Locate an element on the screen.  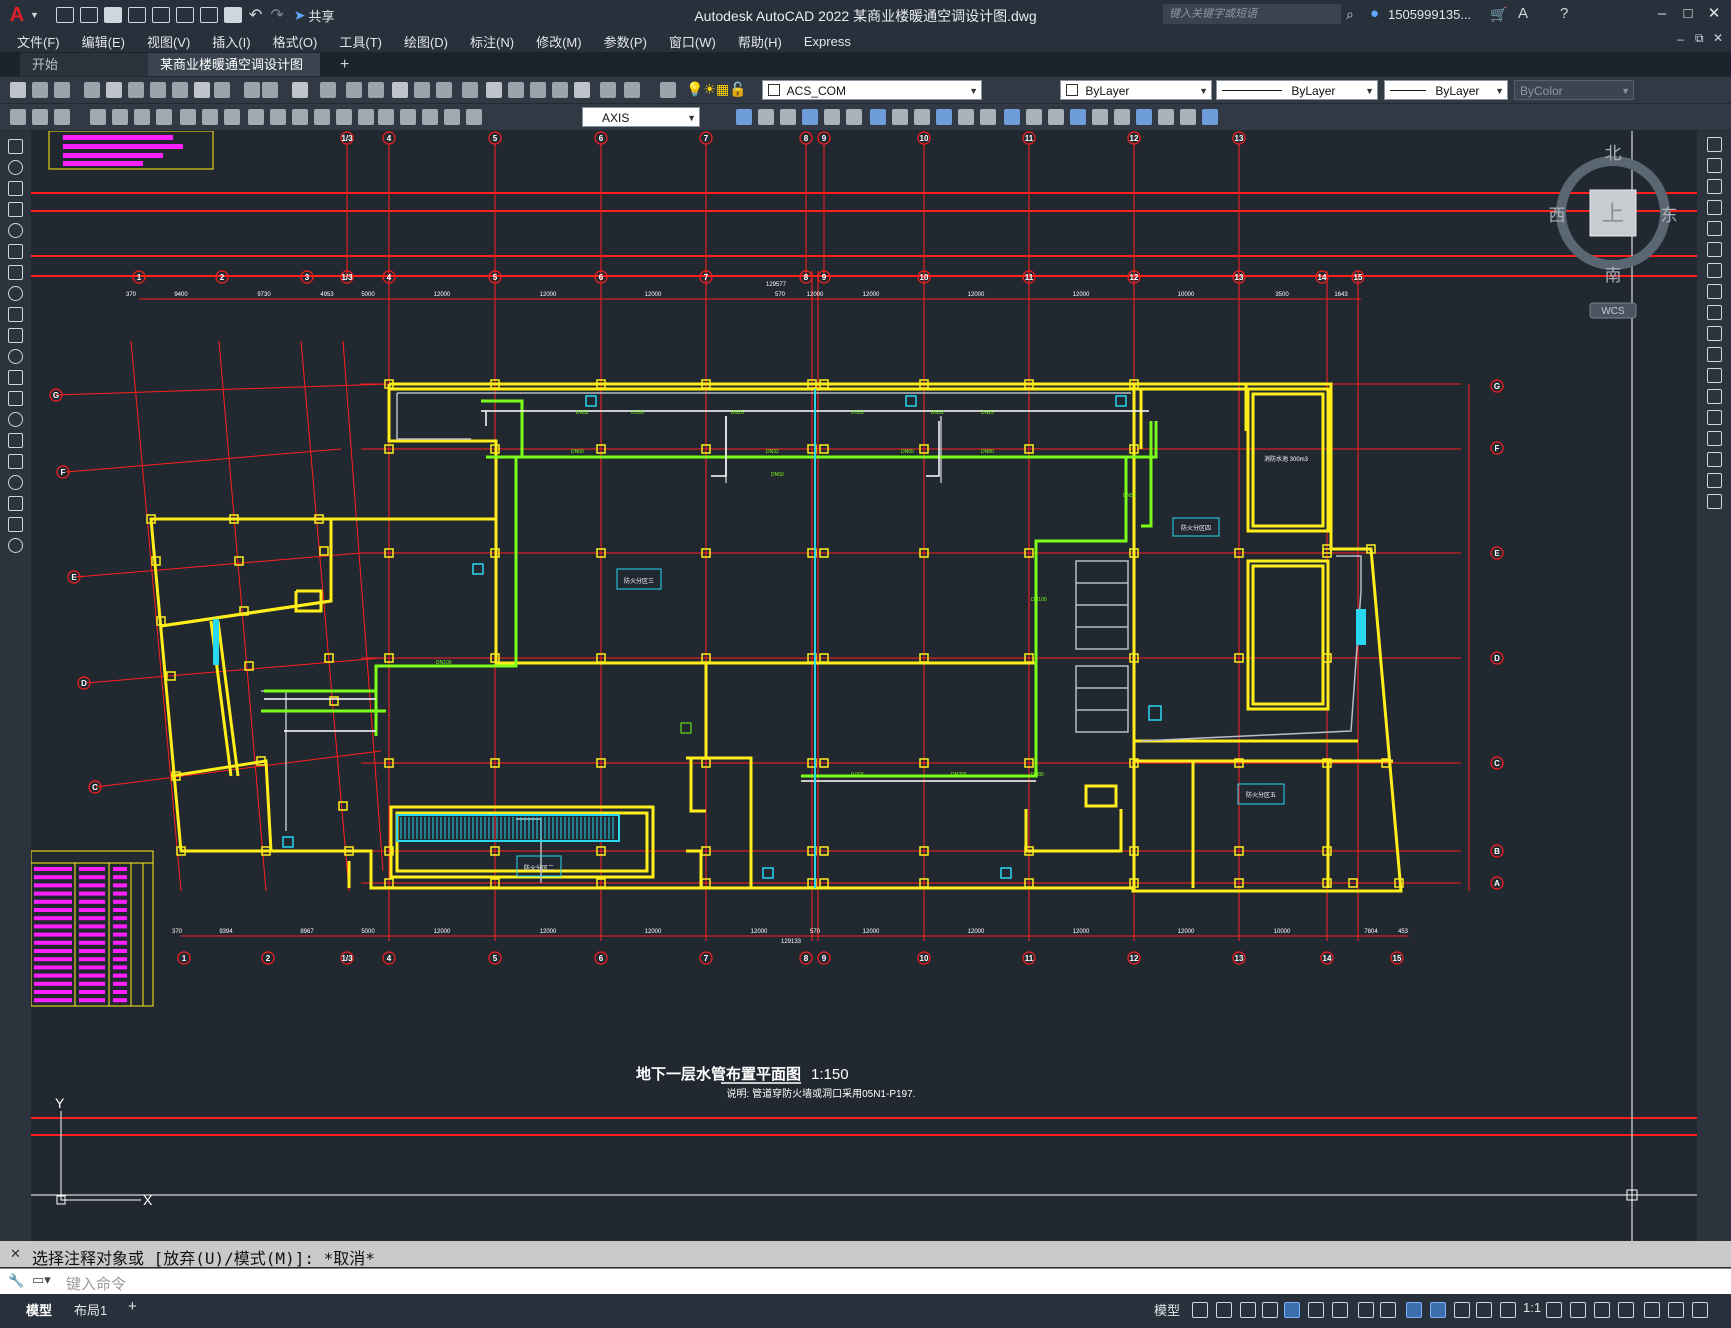
command-prompt-icon: ▭▾ is located at coordinates (41, 1280).